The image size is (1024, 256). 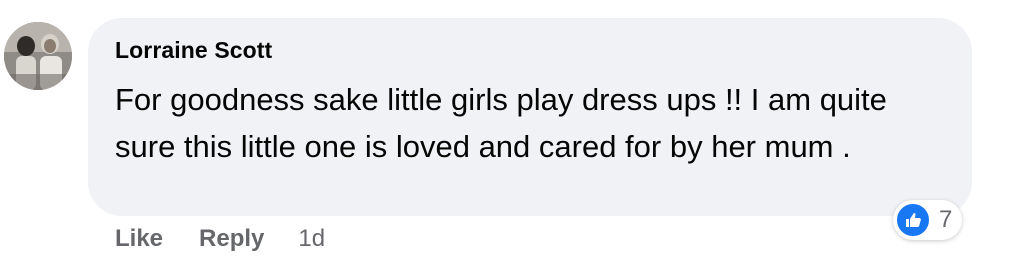 I want to click on reaction-count: 7, so click(x=946, y=219).